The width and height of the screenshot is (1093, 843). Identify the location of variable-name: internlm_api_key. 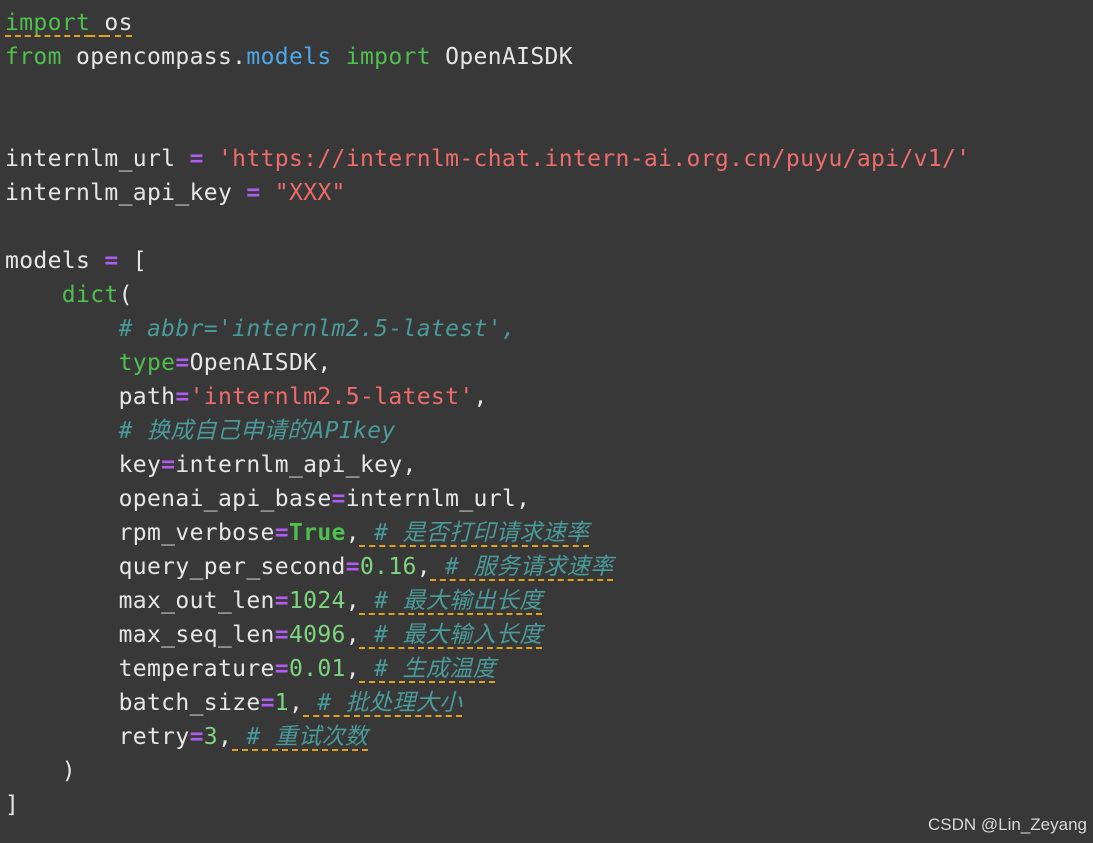
(126, 193).